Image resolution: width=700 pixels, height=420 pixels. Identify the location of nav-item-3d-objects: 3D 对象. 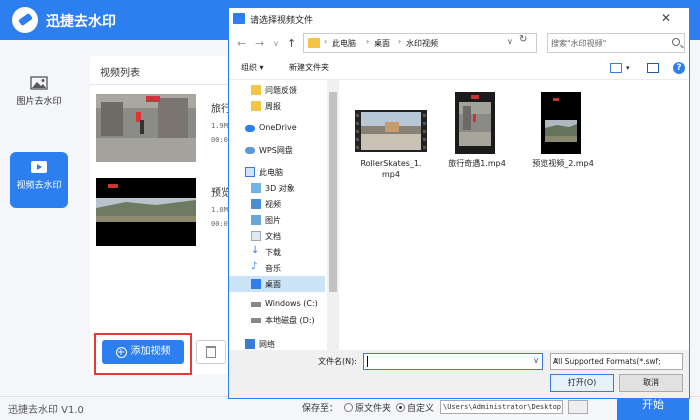
(277, 188).